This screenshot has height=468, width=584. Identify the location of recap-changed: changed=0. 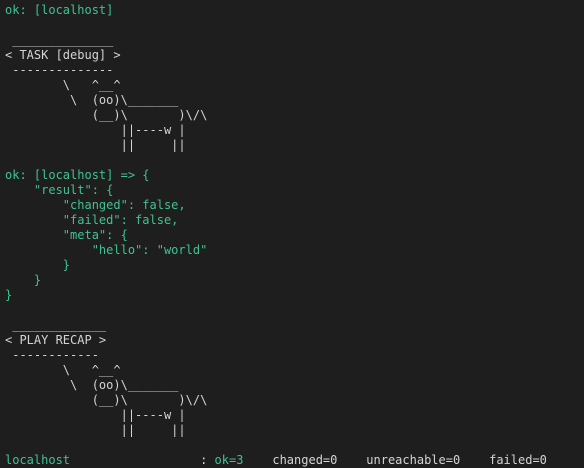
(305, 460).